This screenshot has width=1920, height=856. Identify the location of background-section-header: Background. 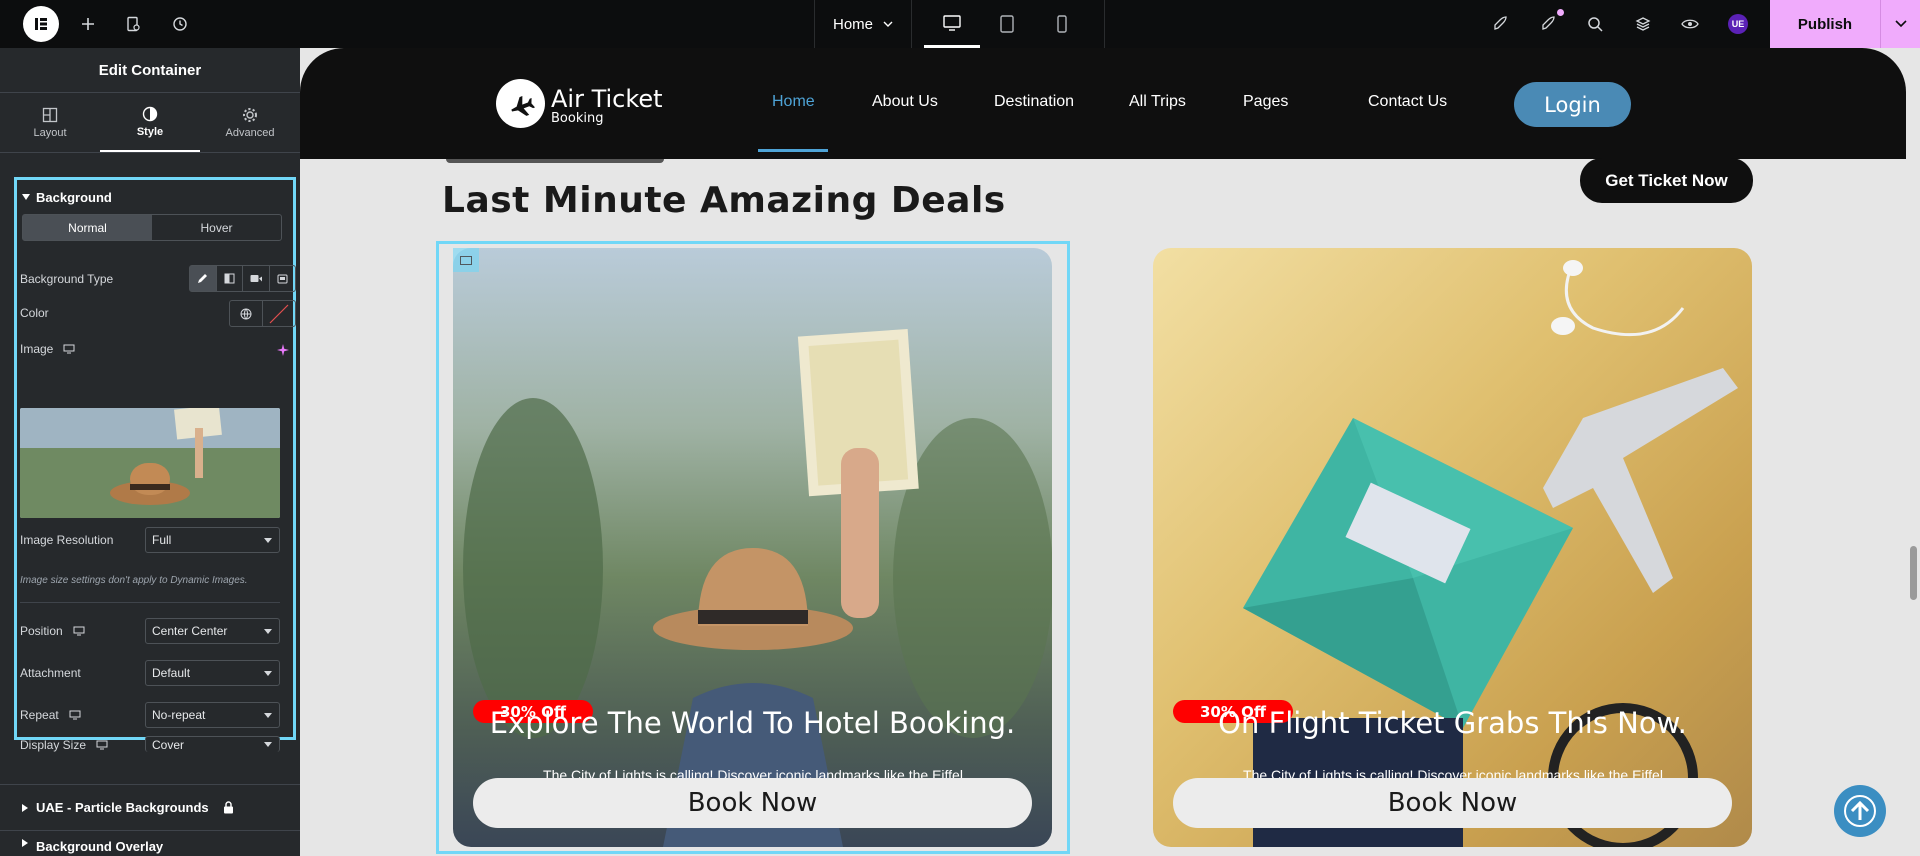
(155, 197).